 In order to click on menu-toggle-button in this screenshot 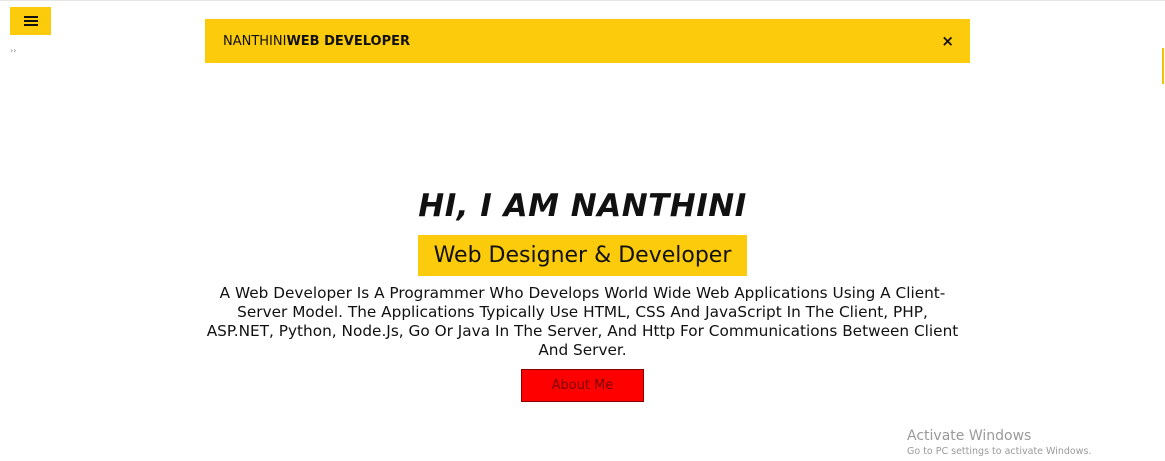, I will do `click(30, 21)`.